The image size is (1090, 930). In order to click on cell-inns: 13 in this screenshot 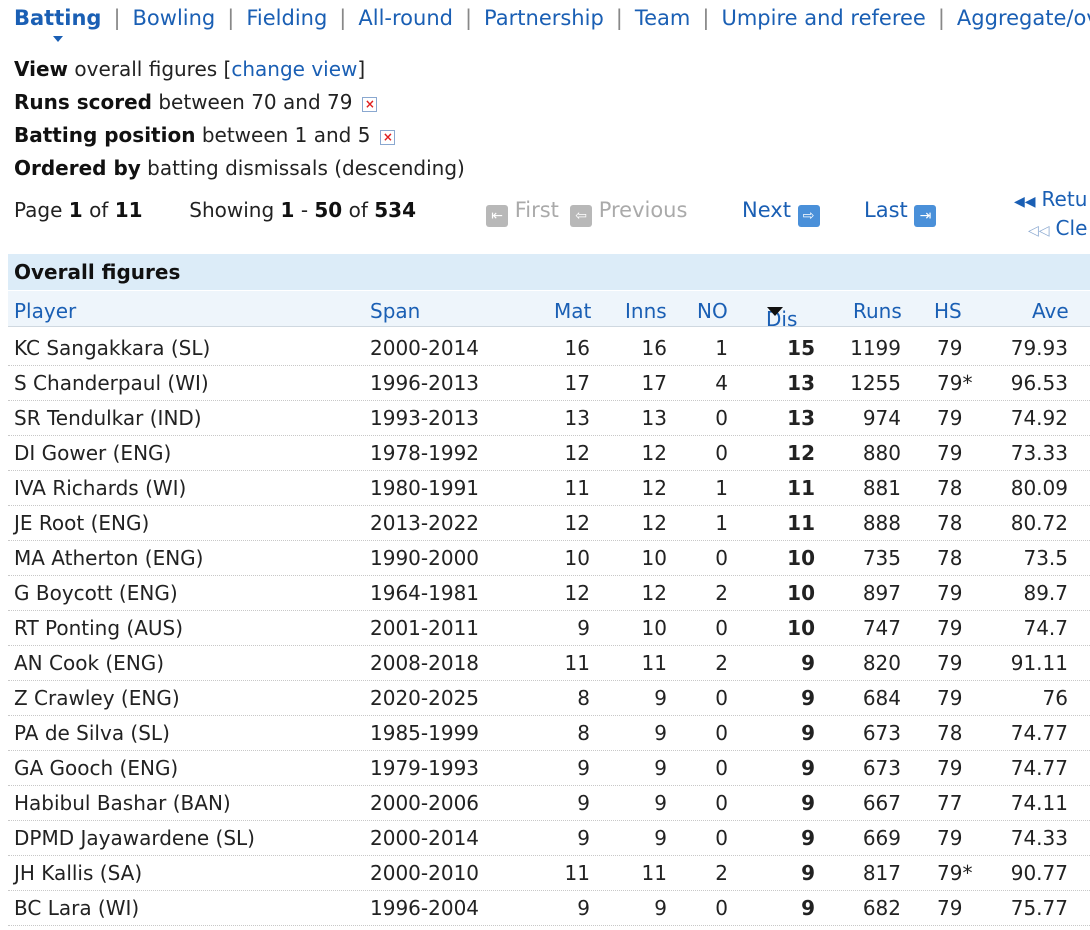, I will do `click(654, 418)`.